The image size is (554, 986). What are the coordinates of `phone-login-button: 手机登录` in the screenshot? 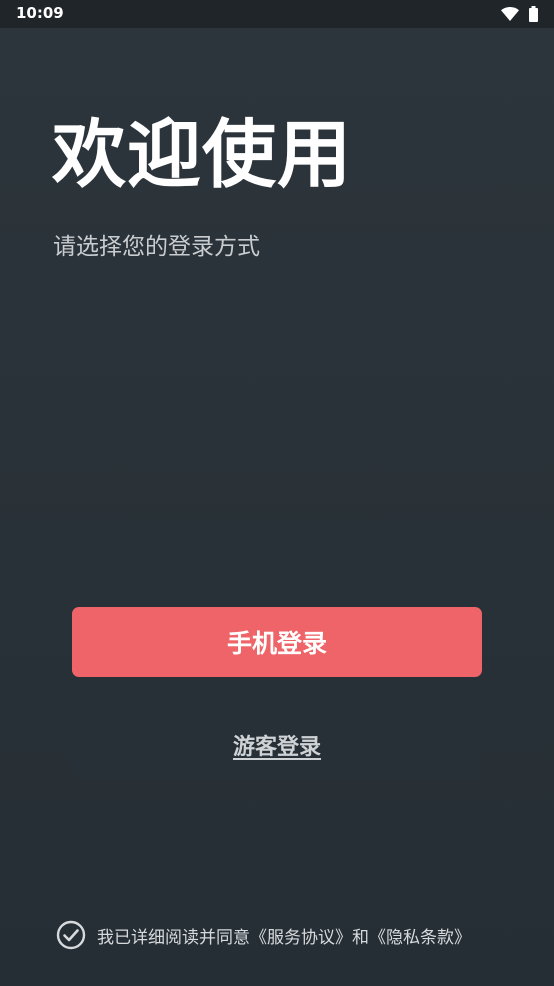 It's located at (277, 642).